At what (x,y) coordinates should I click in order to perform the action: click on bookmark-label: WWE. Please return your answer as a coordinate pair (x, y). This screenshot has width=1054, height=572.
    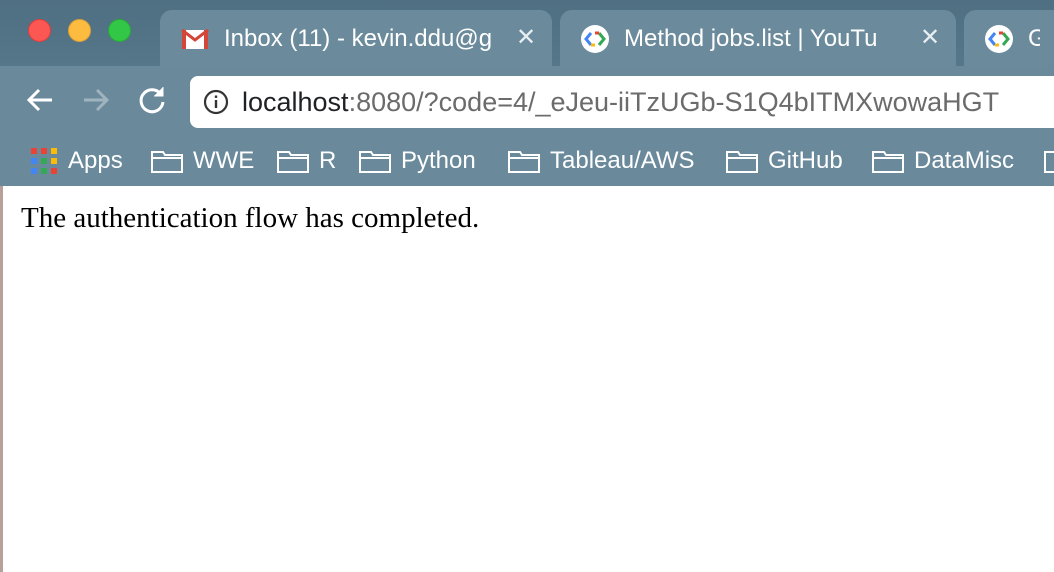
    Looking at the image, I should click on (224, 160).